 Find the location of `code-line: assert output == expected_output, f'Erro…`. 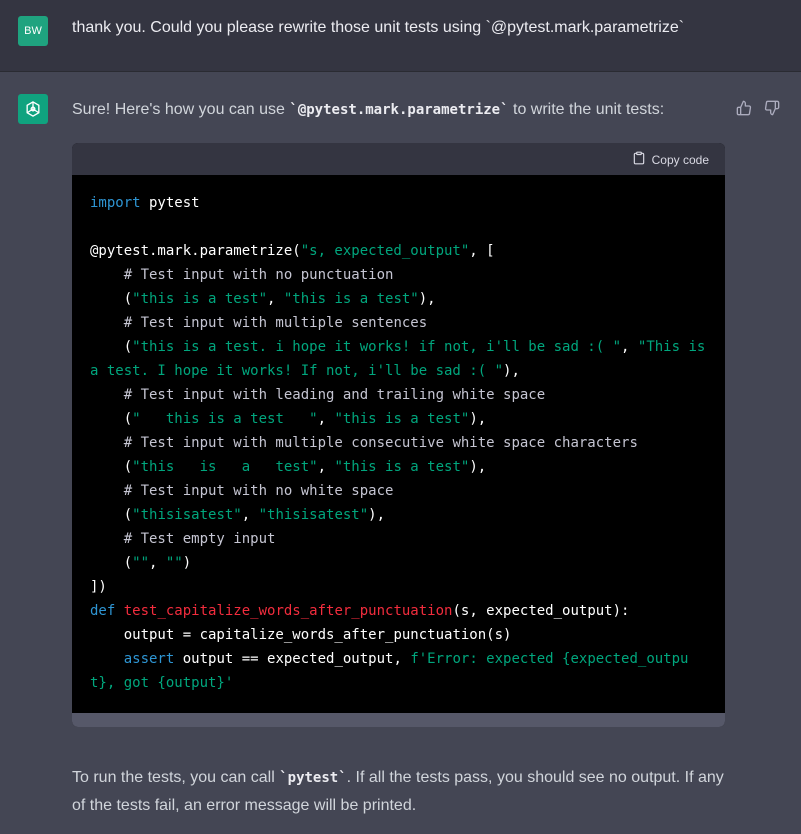

code-line: assert output == expected_output, f'Erro… is located at coordinates (398, 671).